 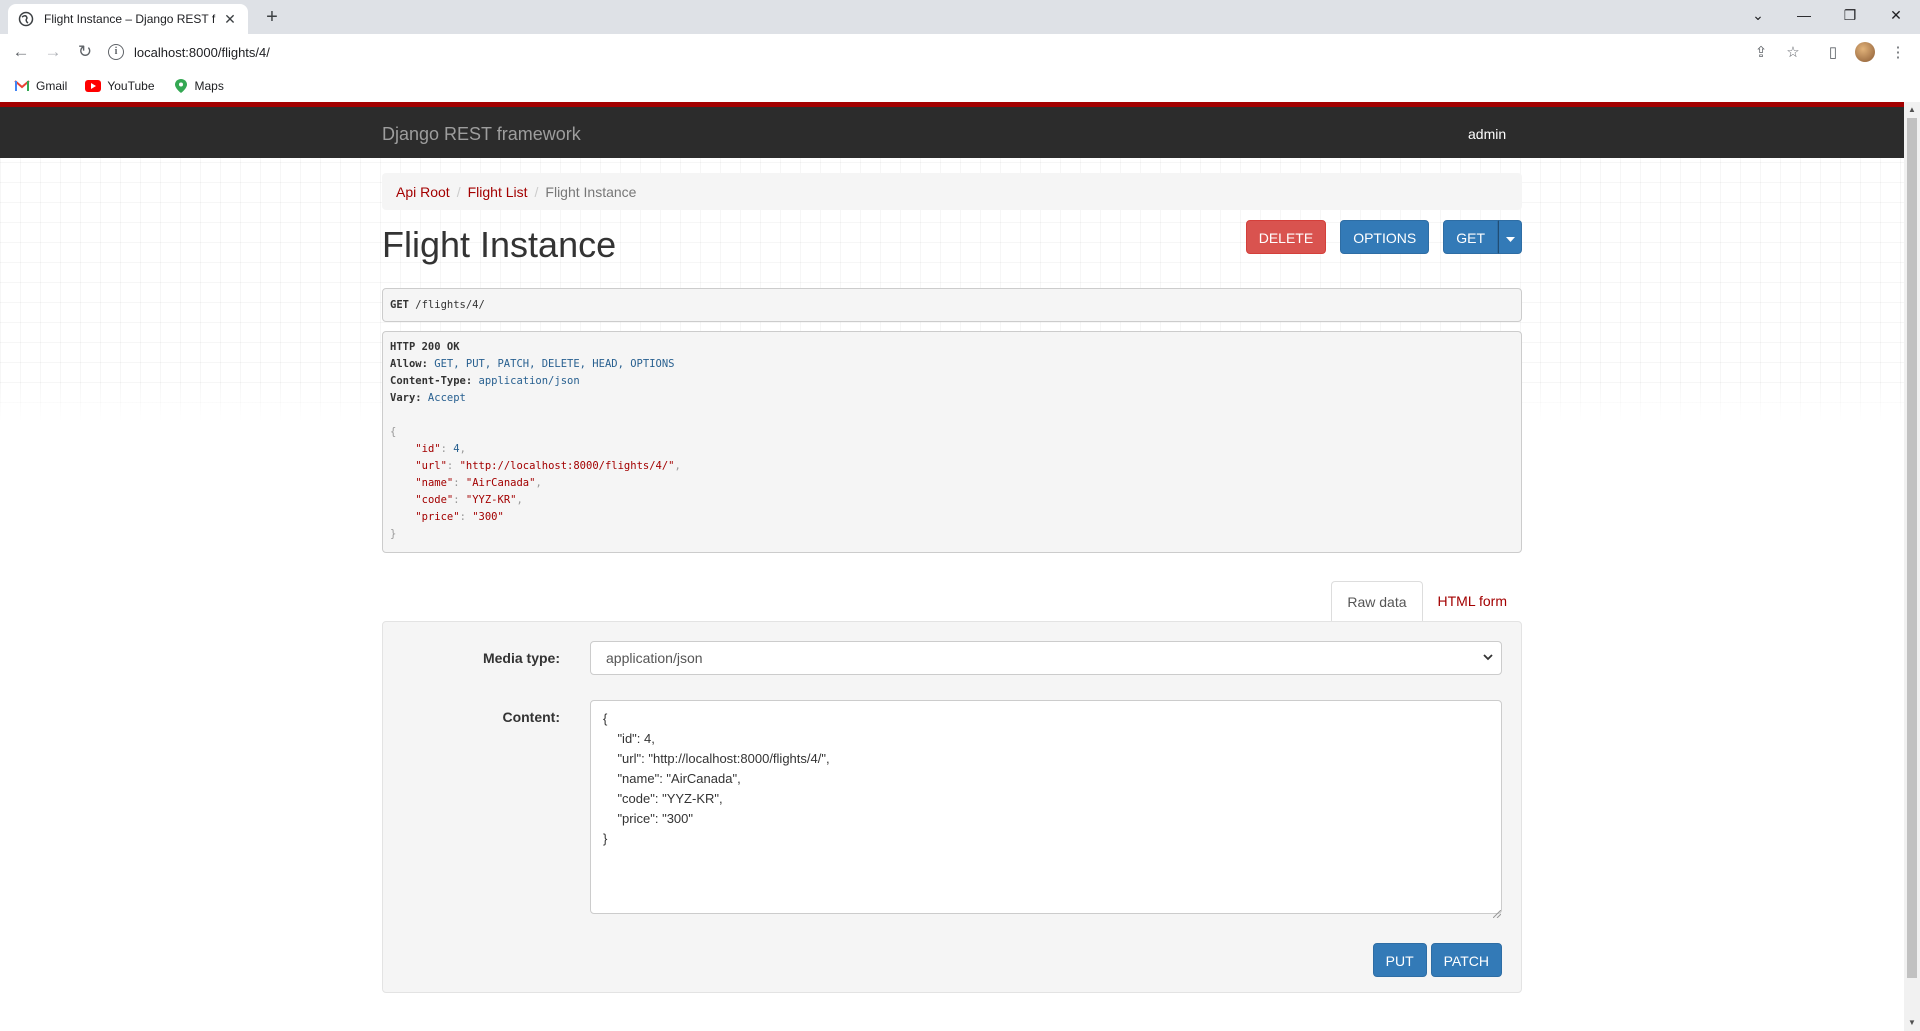 I want to click on delete-button: DELETE, so click(x=1286, y=237).